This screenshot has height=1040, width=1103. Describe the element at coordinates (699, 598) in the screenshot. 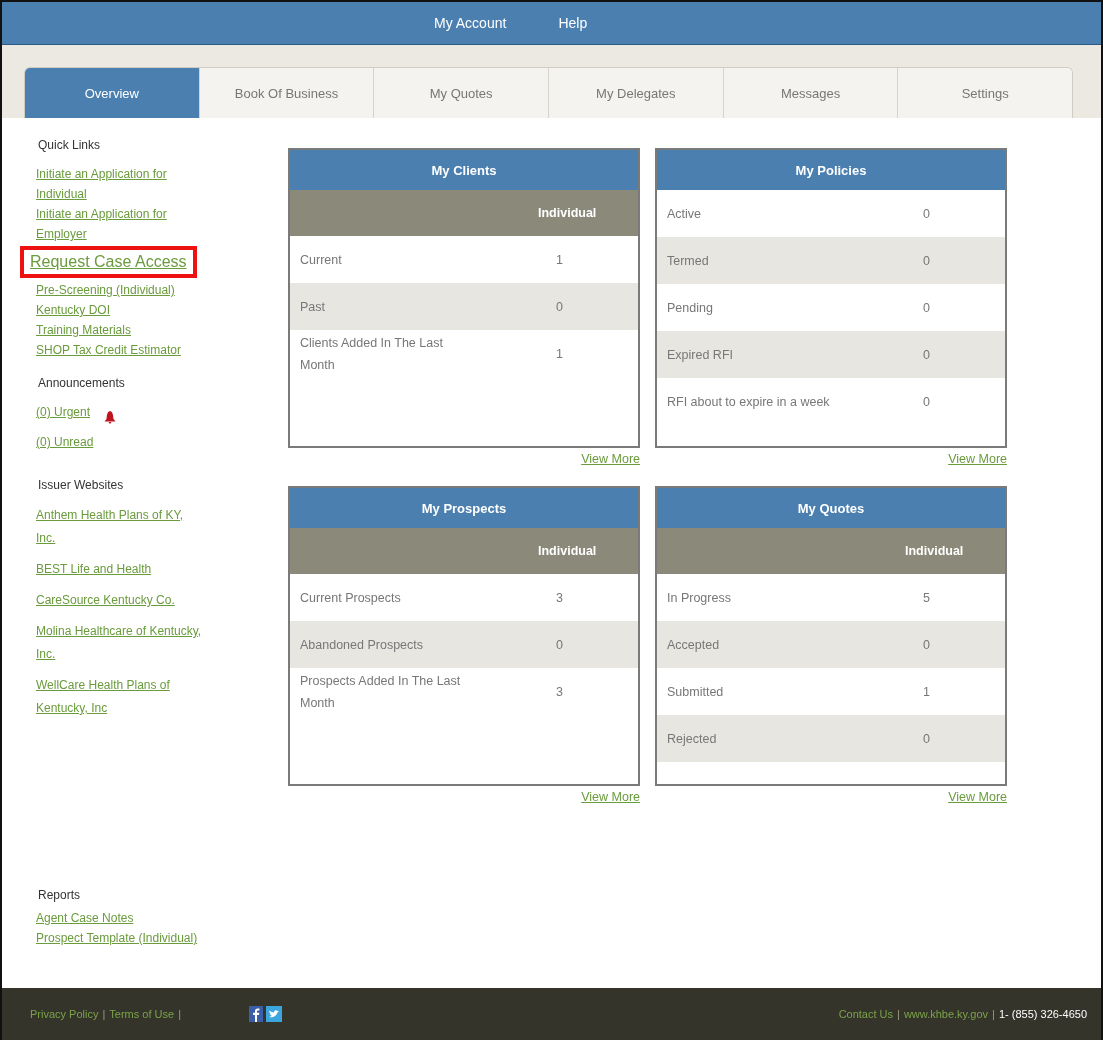

I see `row-label: In Progress` at that location.